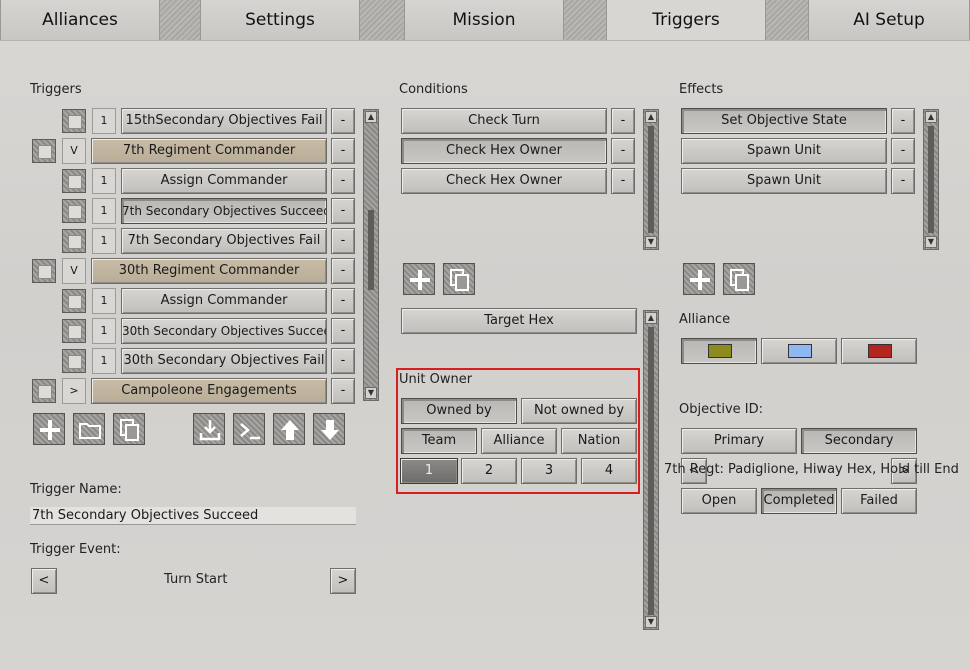 This screenshot has height=670, width=970. Describe the element at coordinates (686, 20) in the screenshot. I see `tab-triggers: Triggers` at that location.